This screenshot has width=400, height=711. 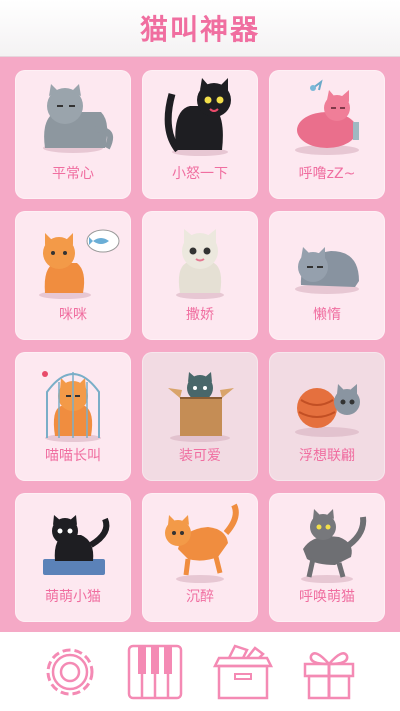 I want to click on sound-card-act-cute: 装可爱, so click(x=200, y=416).